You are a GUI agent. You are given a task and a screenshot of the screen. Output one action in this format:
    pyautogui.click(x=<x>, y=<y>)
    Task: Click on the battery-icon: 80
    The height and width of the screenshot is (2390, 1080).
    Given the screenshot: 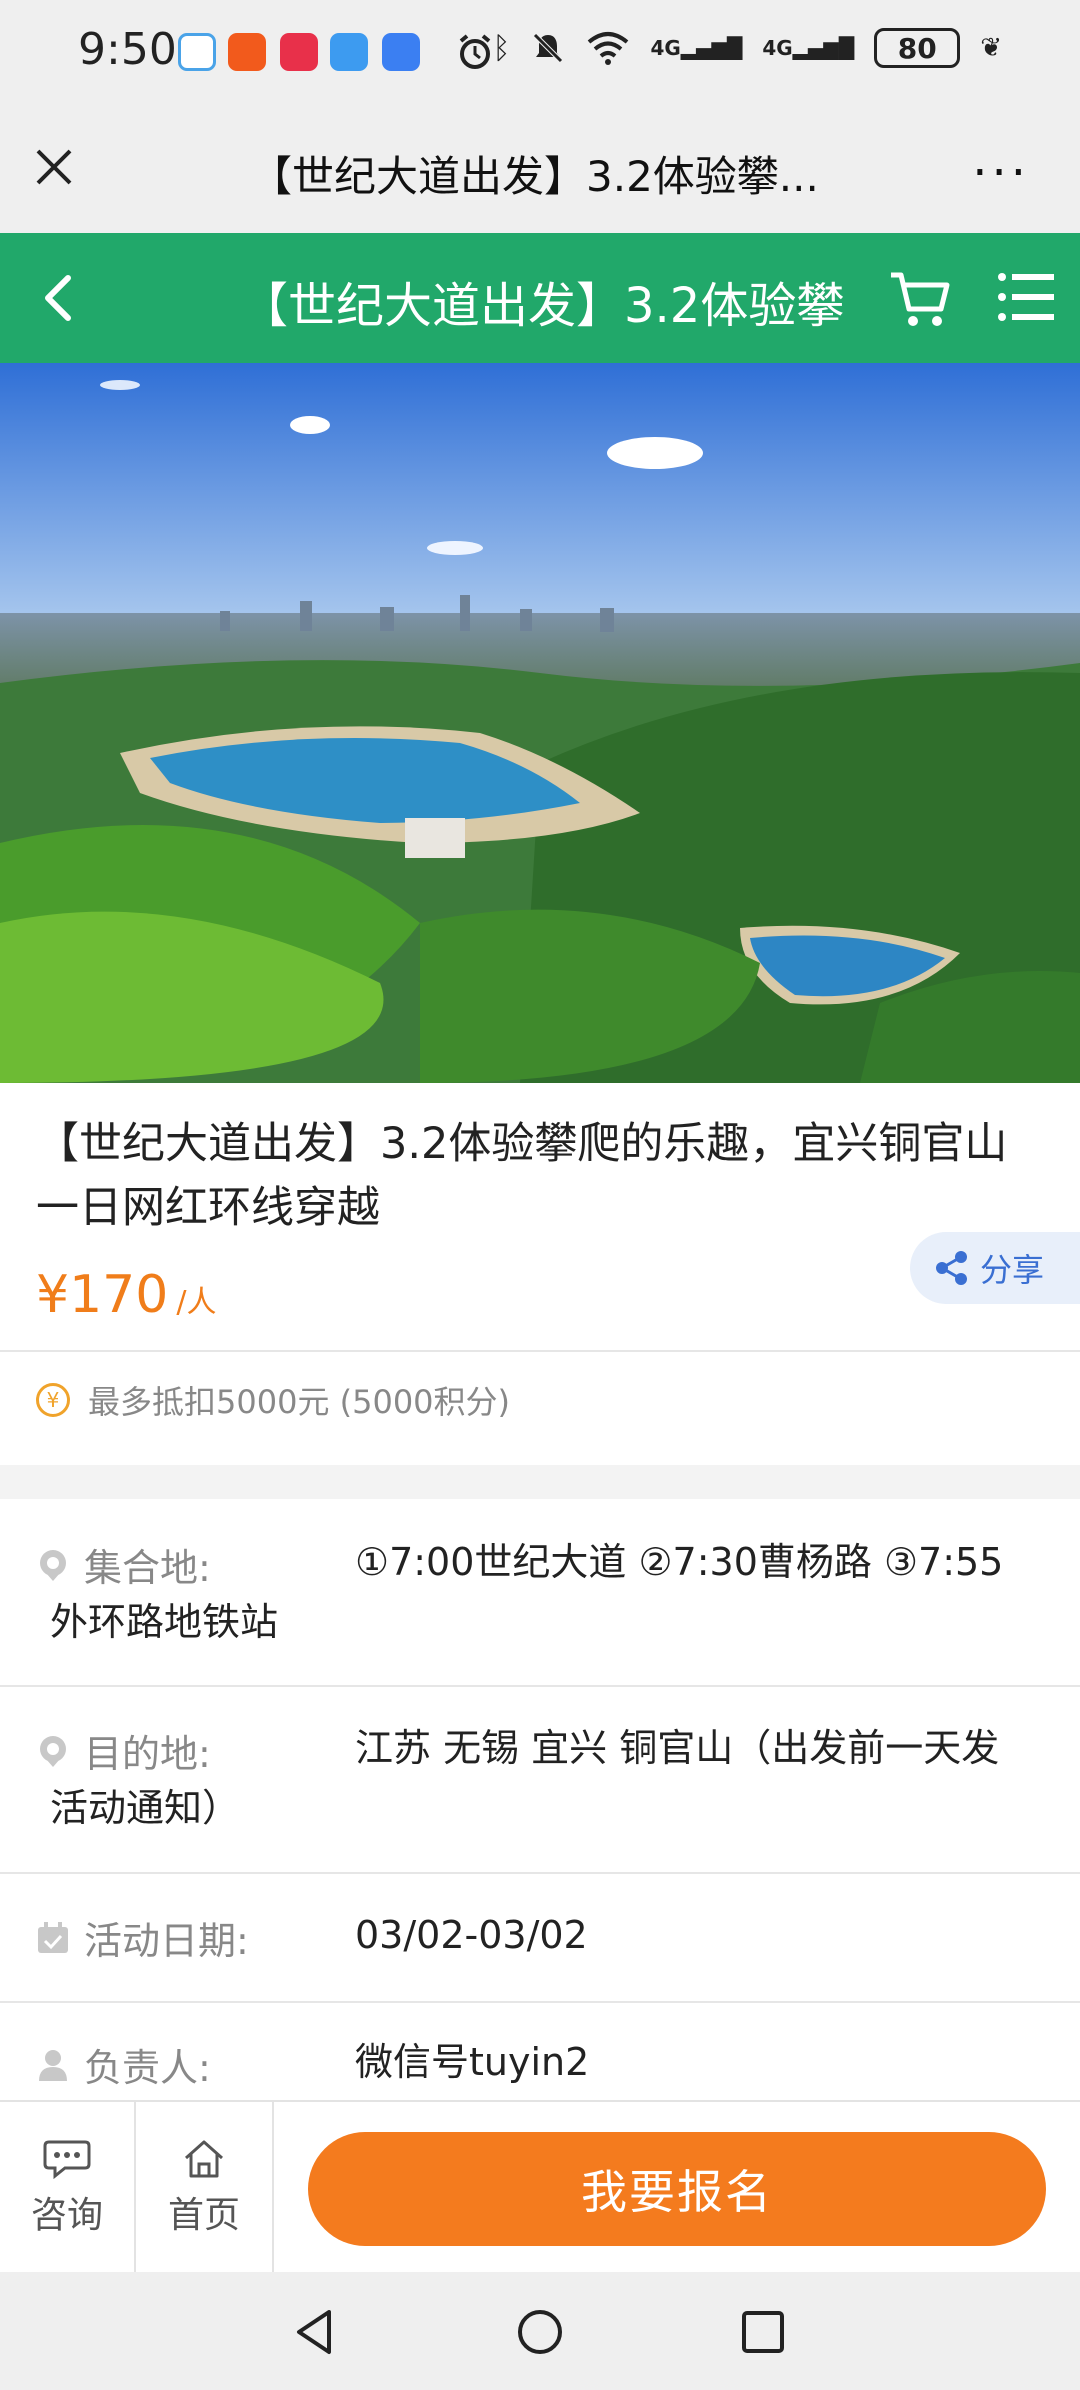 What is the action you would take?
    pyautogui.click(x=917, y=48)
    